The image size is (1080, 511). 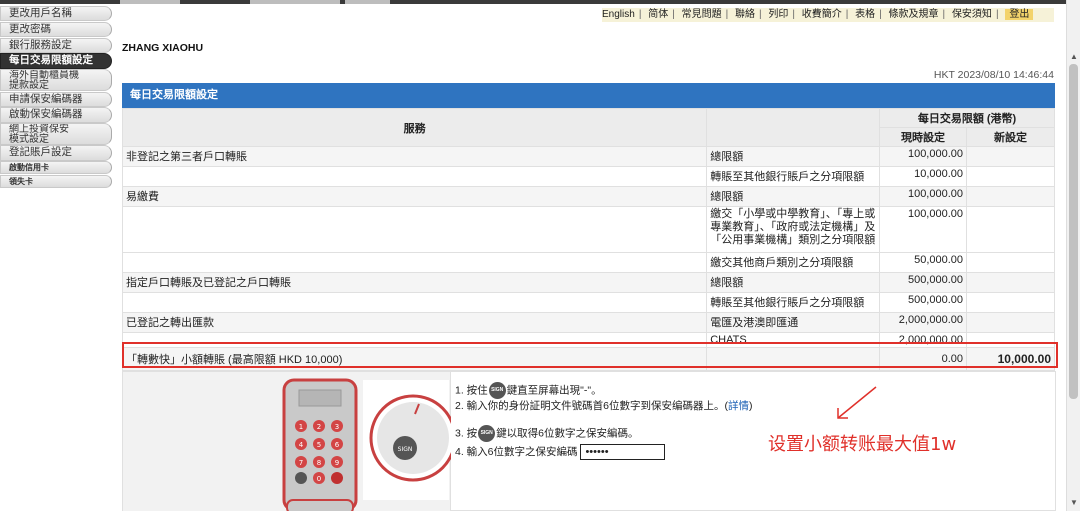 I want to click on sidebar-item-online-investment-security: 網上投資保安 模式設定, so click(x=56, y=134).